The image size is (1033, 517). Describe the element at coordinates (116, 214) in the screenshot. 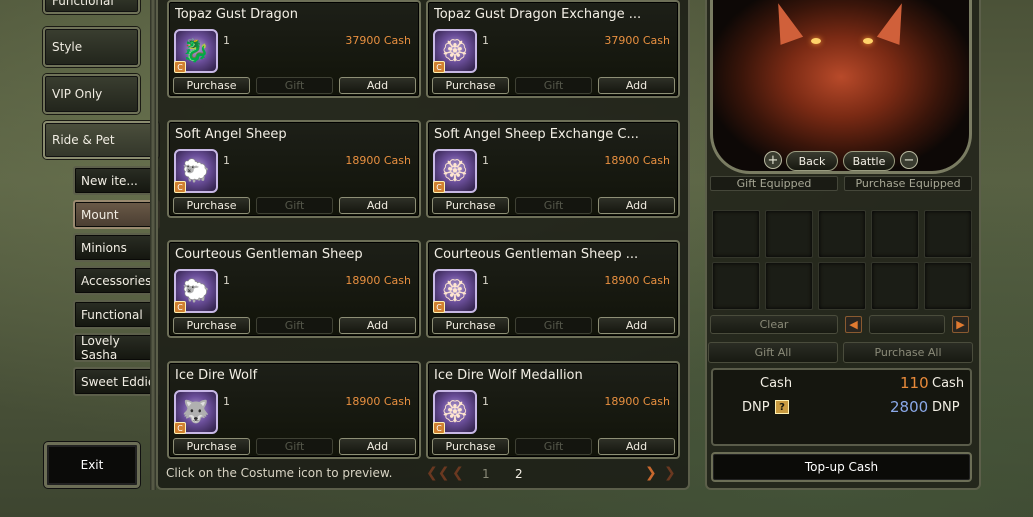

I see `submenu-mount: Mount` at that location.